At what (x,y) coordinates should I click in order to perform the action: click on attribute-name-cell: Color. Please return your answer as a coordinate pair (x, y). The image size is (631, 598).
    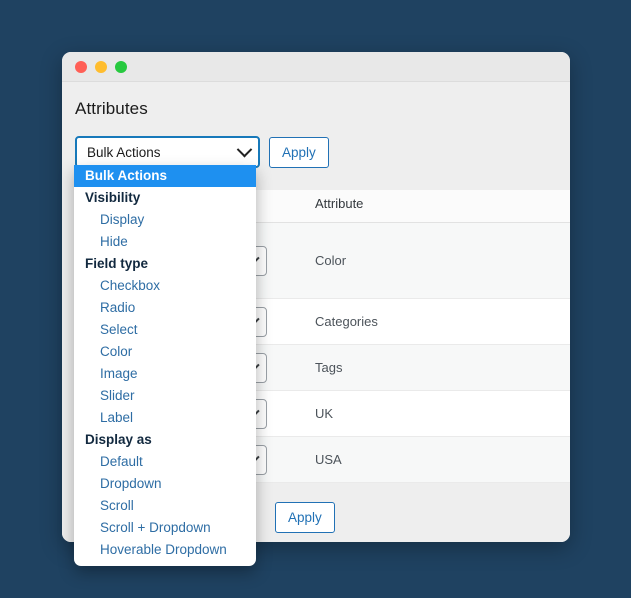
    Looking at the image, I should click on (390, 260).